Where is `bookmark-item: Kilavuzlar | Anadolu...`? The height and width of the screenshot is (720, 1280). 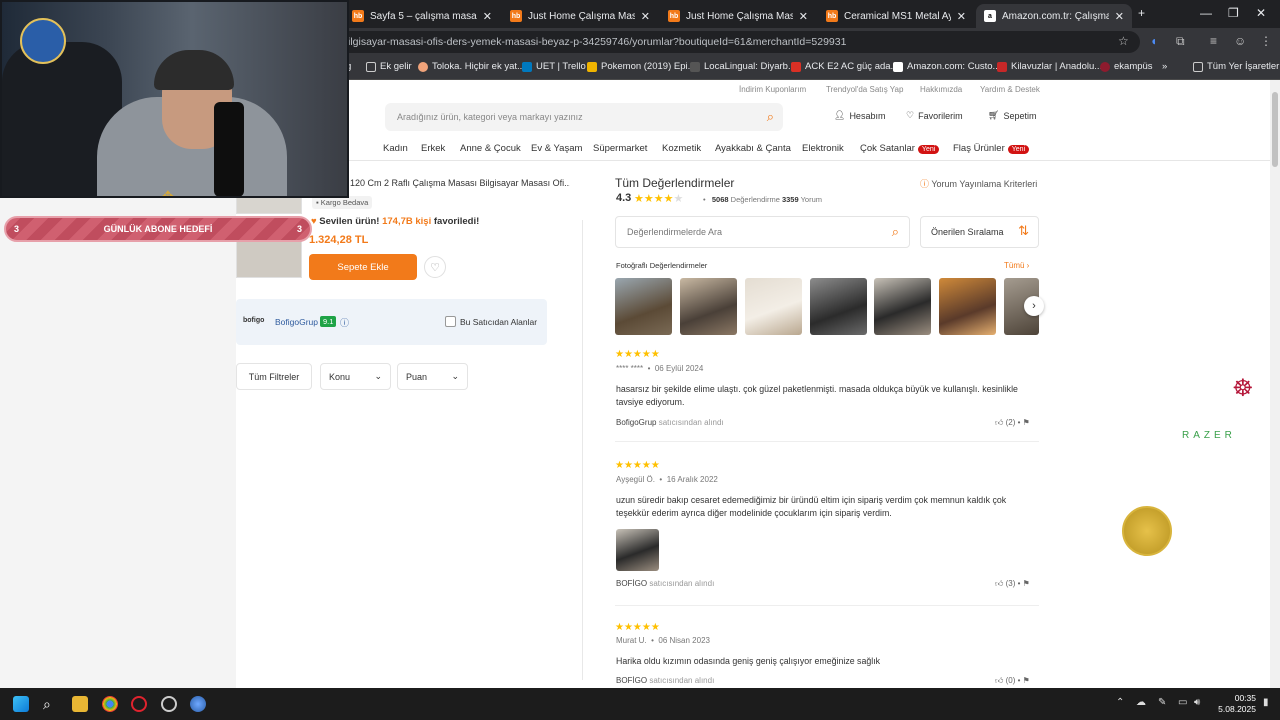 bookmark-item: Kilavuzlar | Anadolu... is located at coordinates (1049, 66).